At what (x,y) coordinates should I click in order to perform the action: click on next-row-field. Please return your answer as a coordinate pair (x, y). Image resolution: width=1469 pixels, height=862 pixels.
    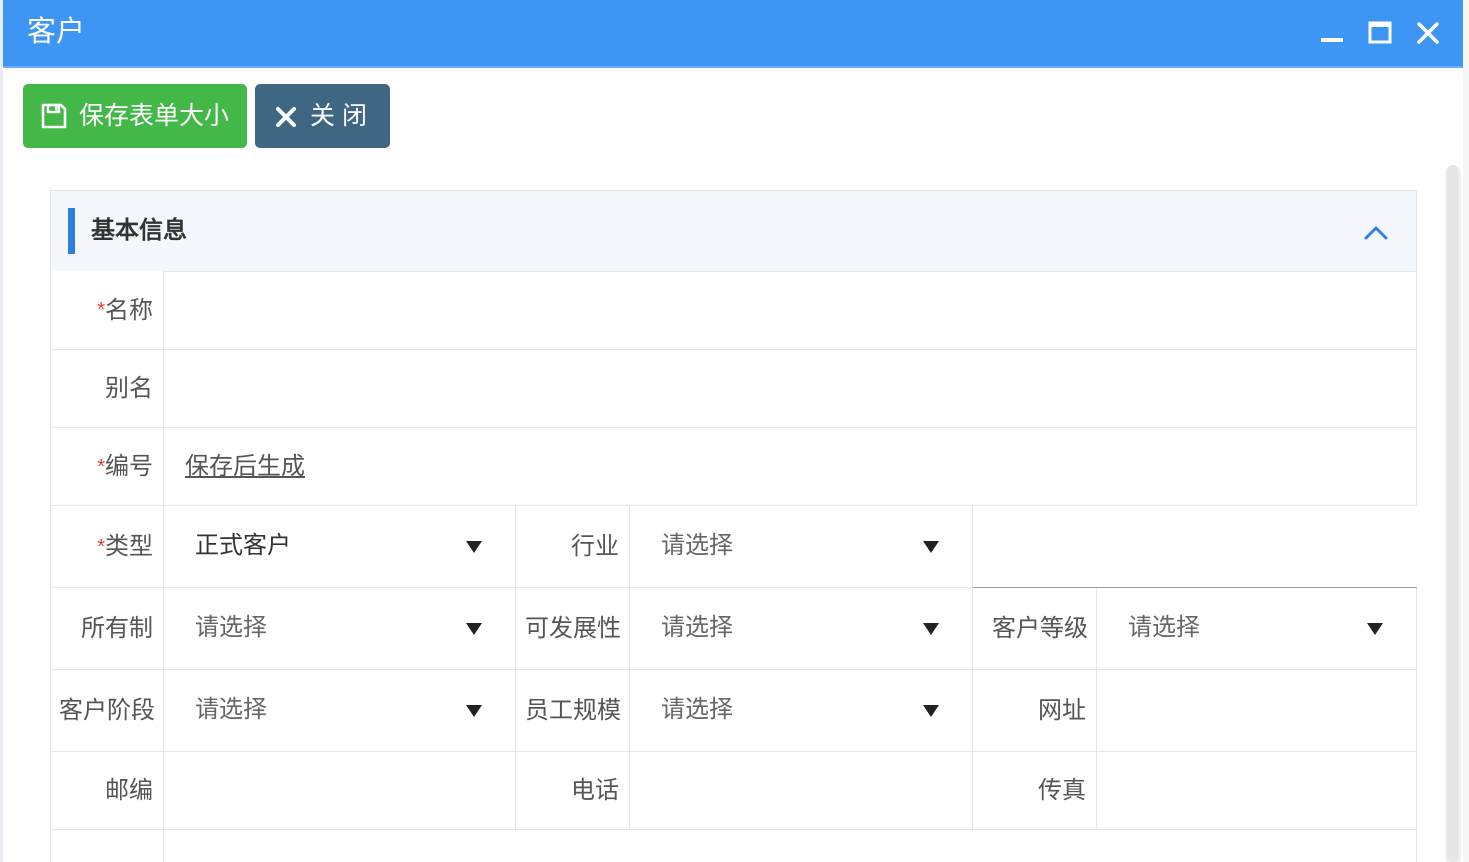
    Looking at the image, I should click on (790, 846).